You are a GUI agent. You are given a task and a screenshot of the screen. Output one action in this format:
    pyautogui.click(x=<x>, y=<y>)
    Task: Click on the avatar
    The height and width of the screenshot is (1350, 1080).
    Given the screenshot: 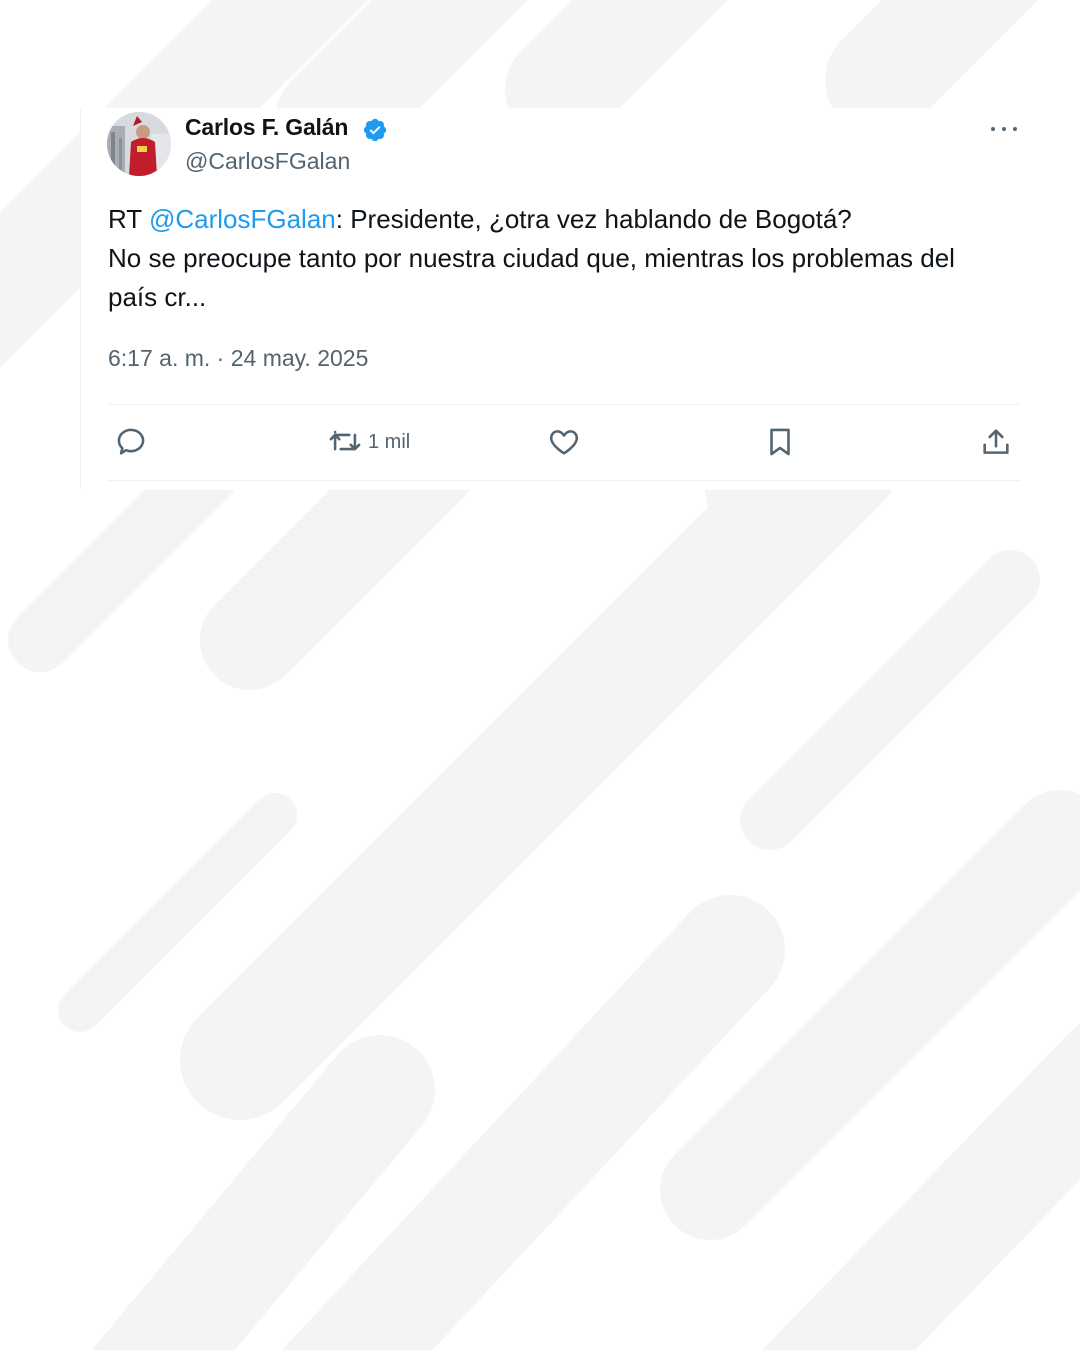 What is the action you would take?
    pyautogui.click(x=139, y=144)
    